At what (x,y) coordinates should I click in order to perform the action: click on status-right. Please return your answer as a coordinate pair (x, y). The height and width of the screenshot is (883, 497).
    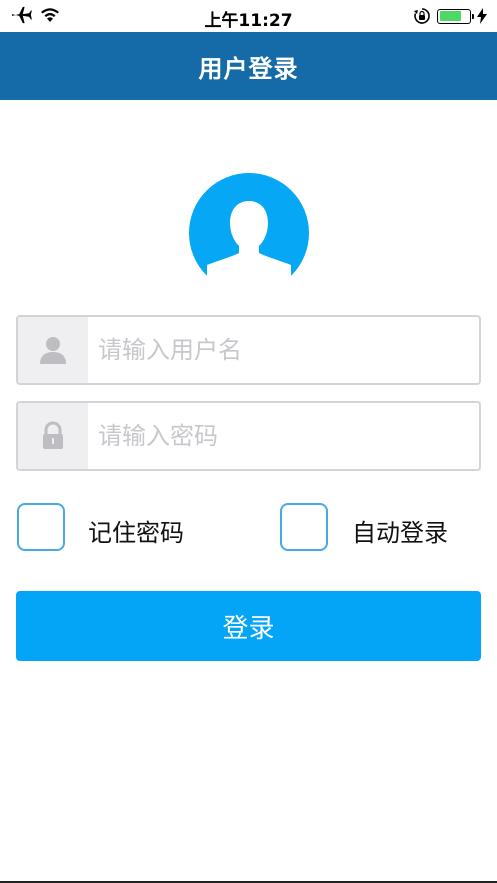
    Looking at the image, I should click on (450, 16).